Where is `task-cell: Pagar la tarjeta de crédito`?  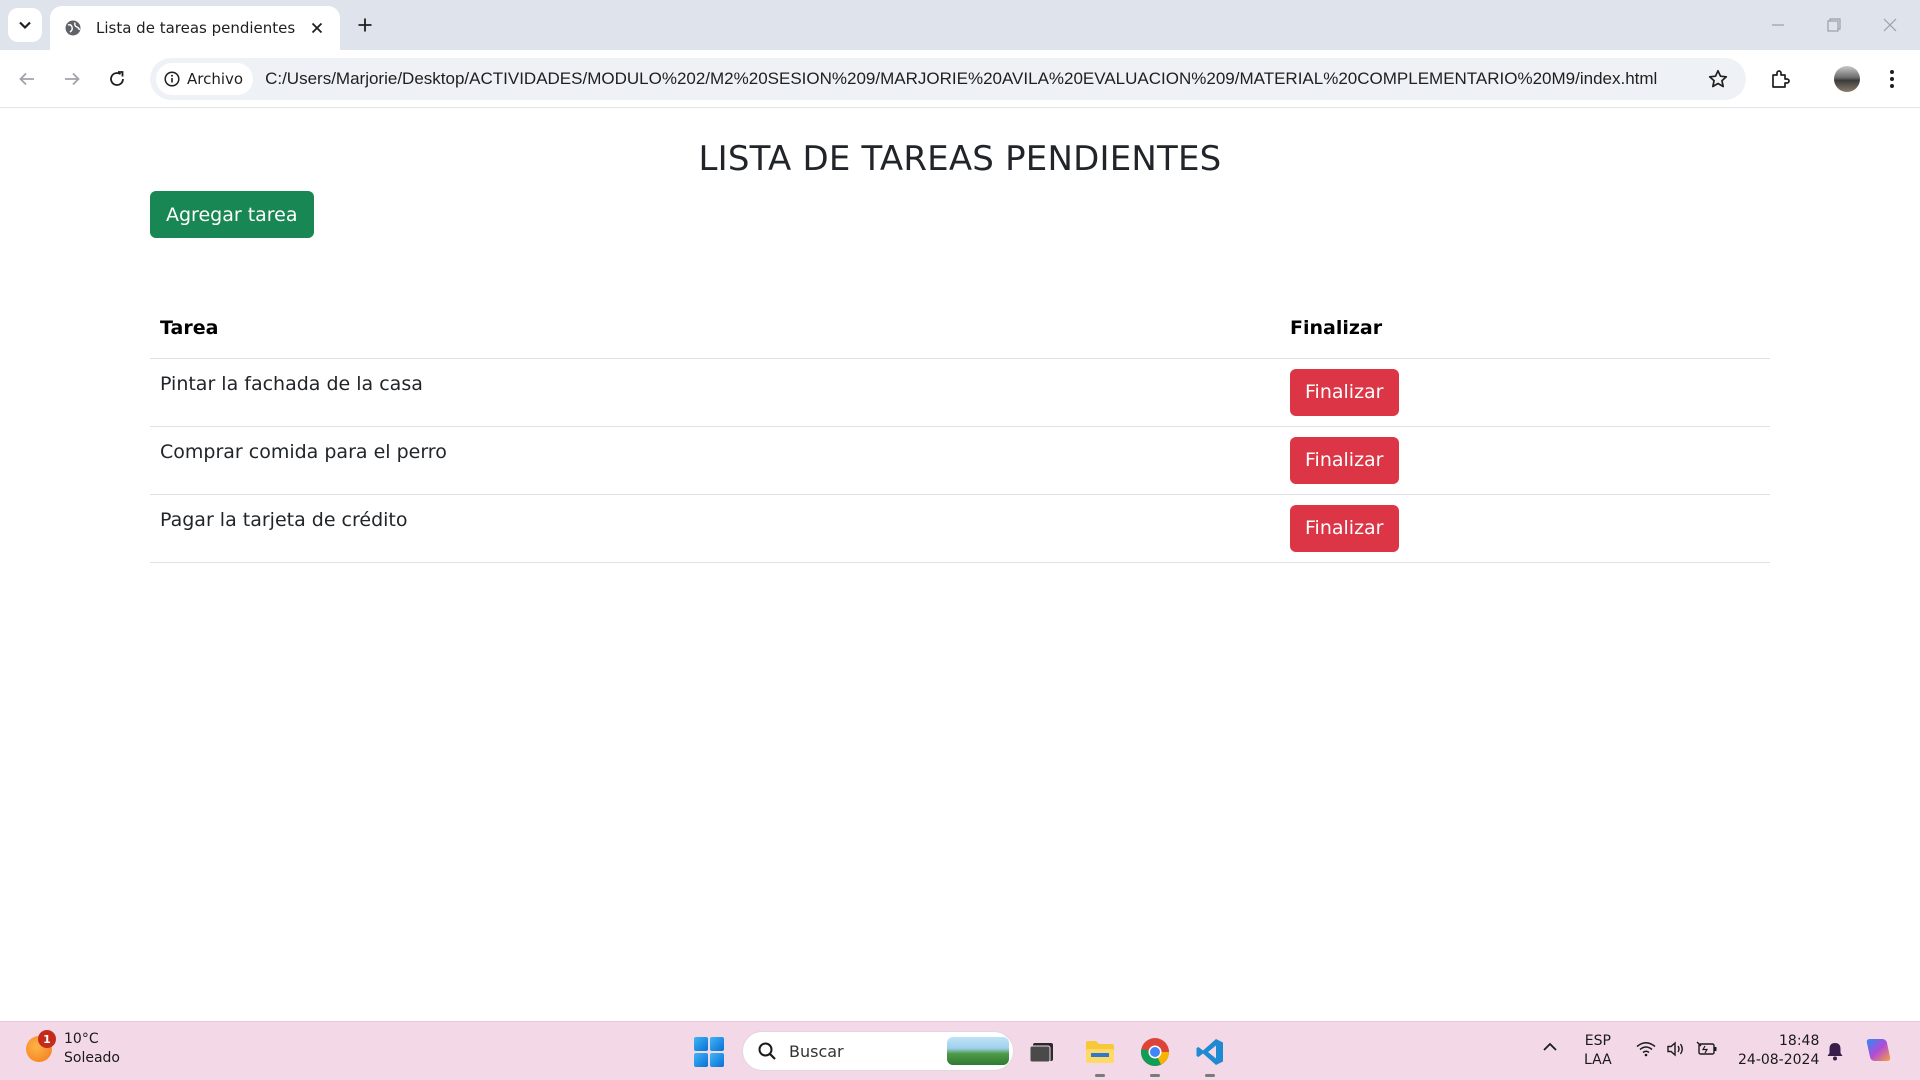
task-cell: Pagar la tarjeta de crédito is located at coordinates (715, 528).